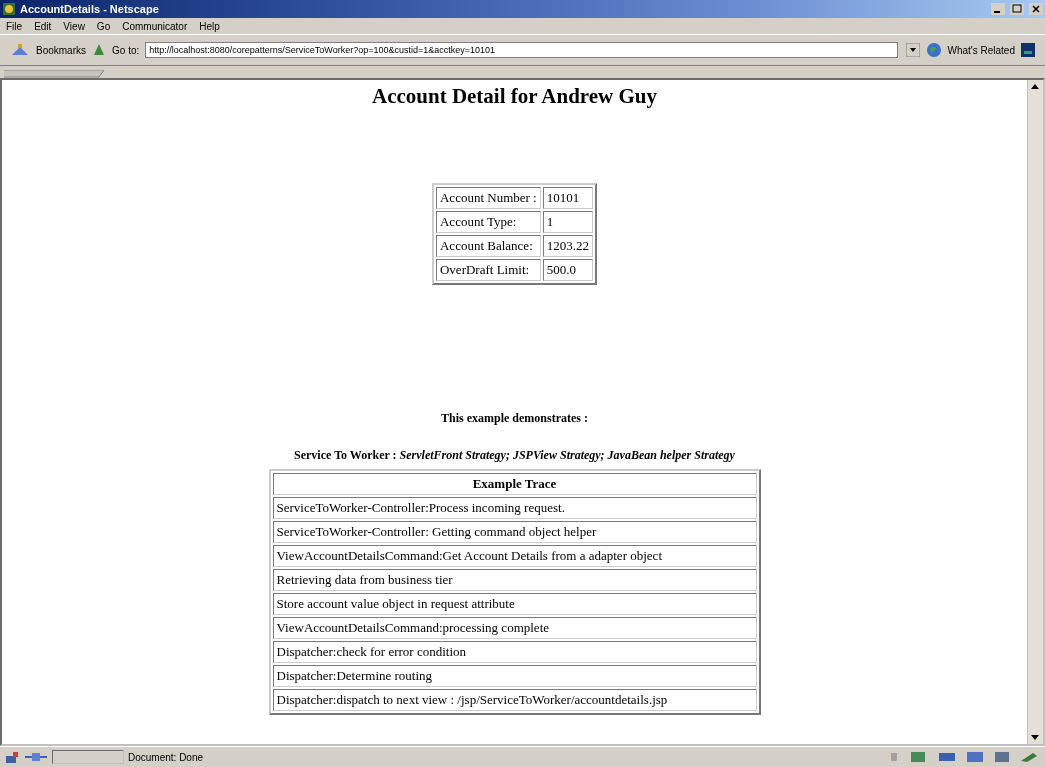 The image size is (1045, 767). I want to click on label-cell: OverDraft Limit:, so click(488, 270).